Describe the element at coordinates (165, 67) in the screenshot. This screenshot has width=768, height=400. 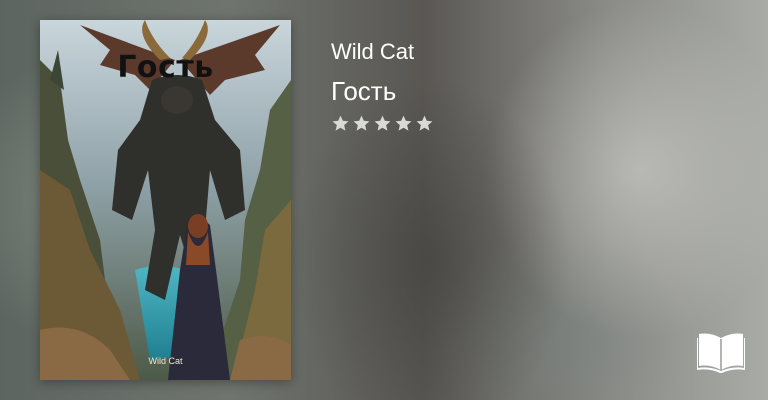
I see `cover-title: Гость` at that location.